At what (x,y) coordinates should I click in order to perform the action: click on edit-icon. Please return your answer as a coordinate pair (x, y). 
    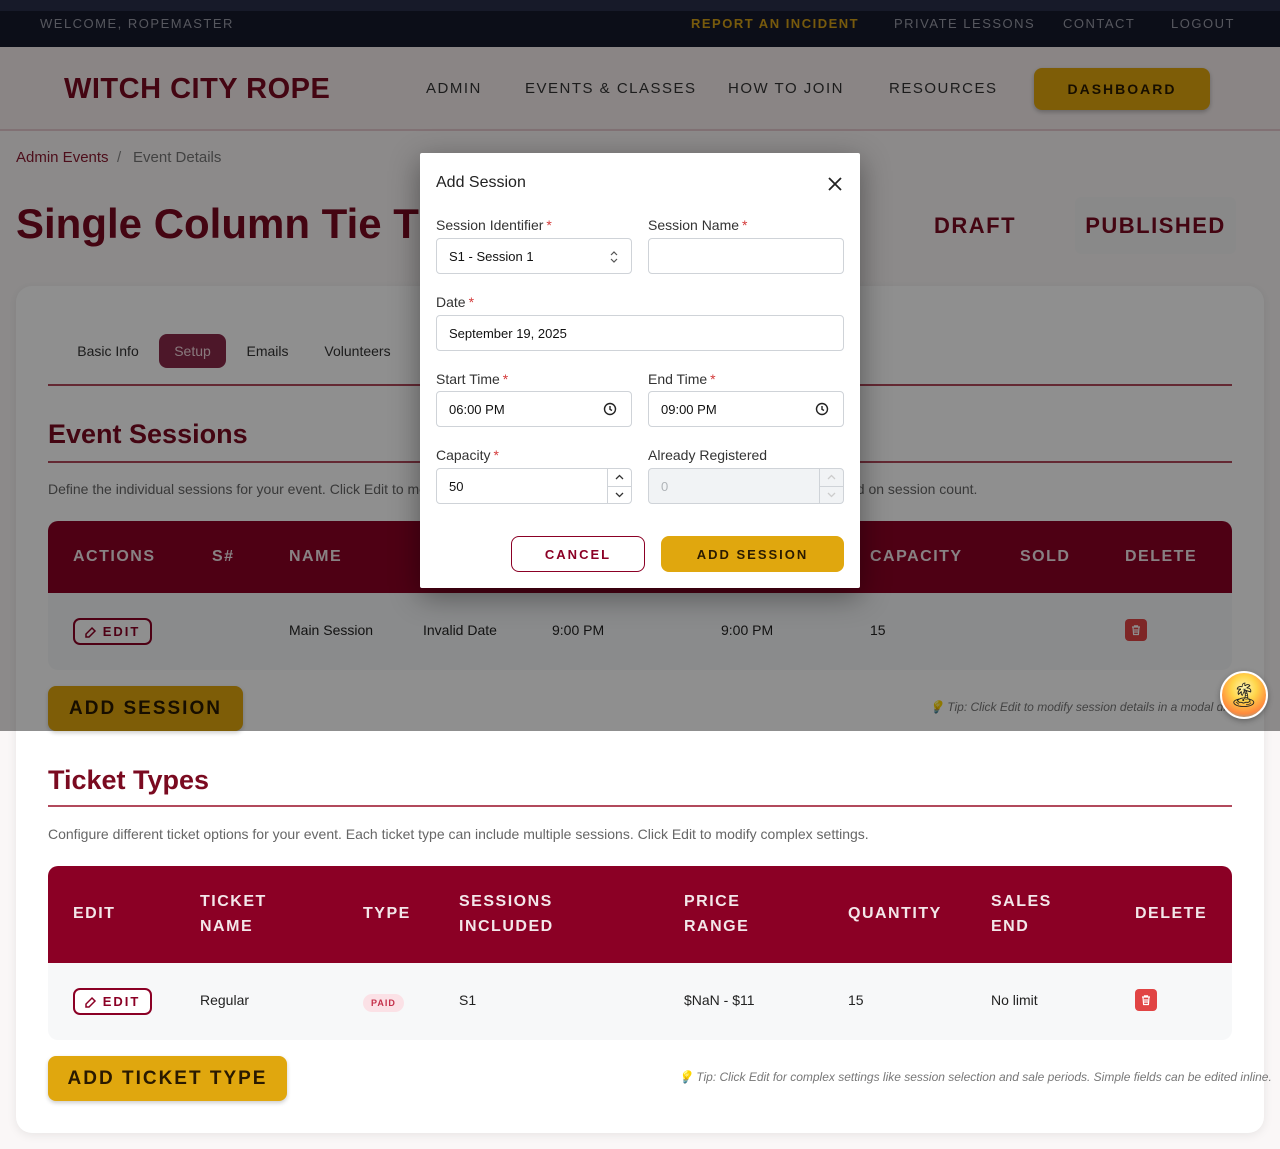
    Looking at the image, I should click on (90, 1002).